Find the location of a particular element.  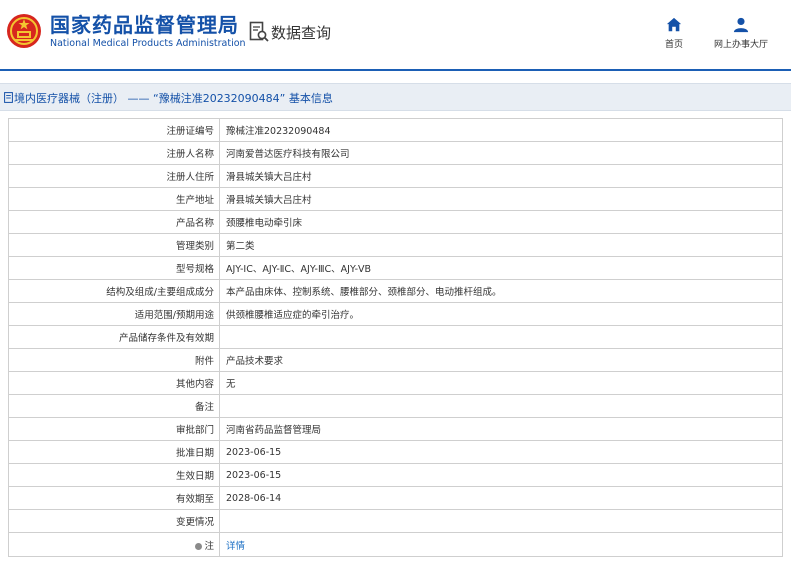

field-label: 结构及组成/主要组成成分 is located at coordinates (114, 291).